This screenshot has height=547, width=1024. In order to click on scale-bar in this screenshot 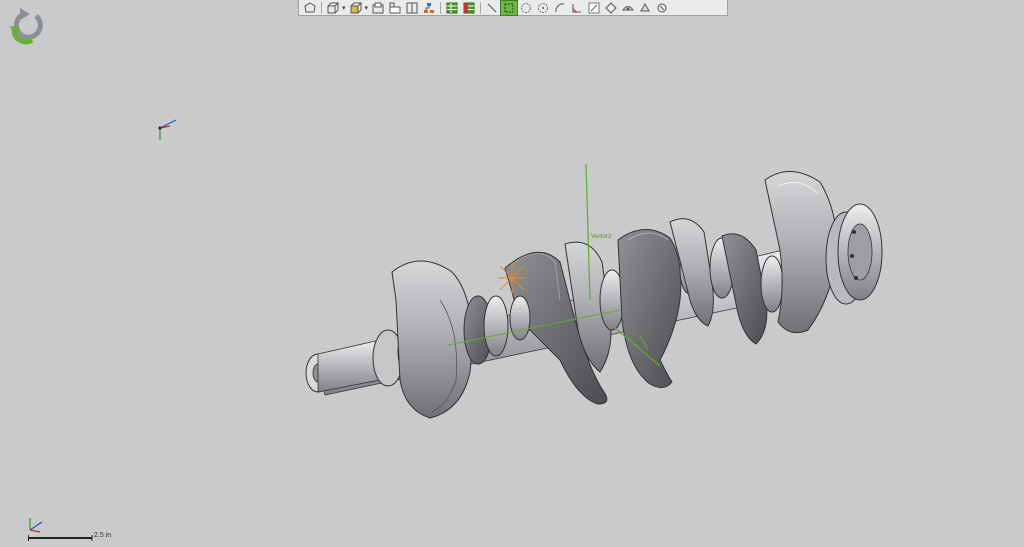, I will do `click(60, 538)`.